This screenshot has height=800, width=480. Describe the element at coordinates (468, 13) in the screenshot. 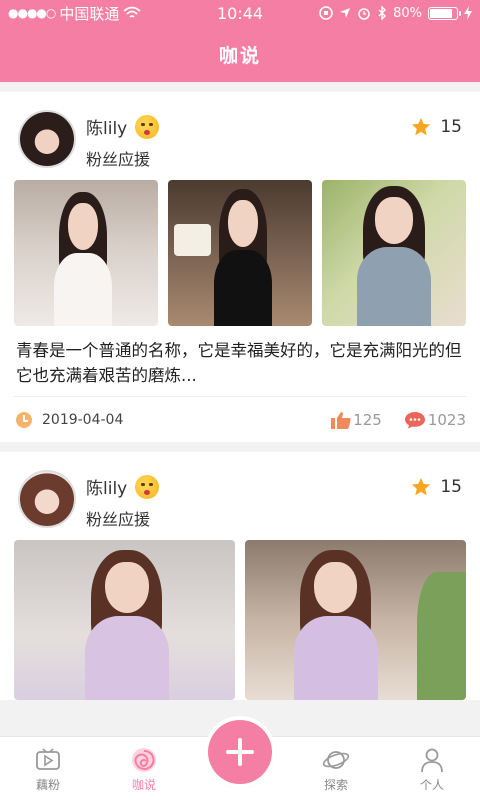

I see `charging-icon` at that location.